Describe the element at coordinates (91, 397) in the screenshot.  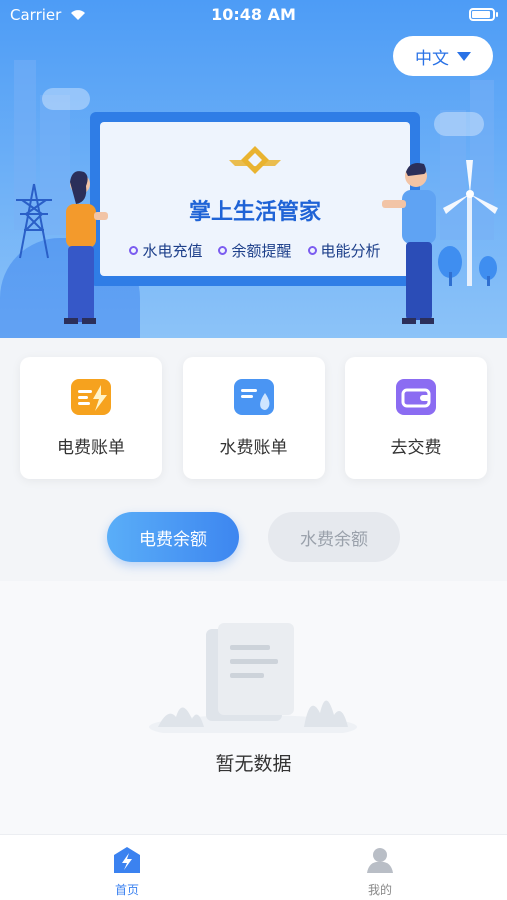
I see `electric-bill-icon` at that location.